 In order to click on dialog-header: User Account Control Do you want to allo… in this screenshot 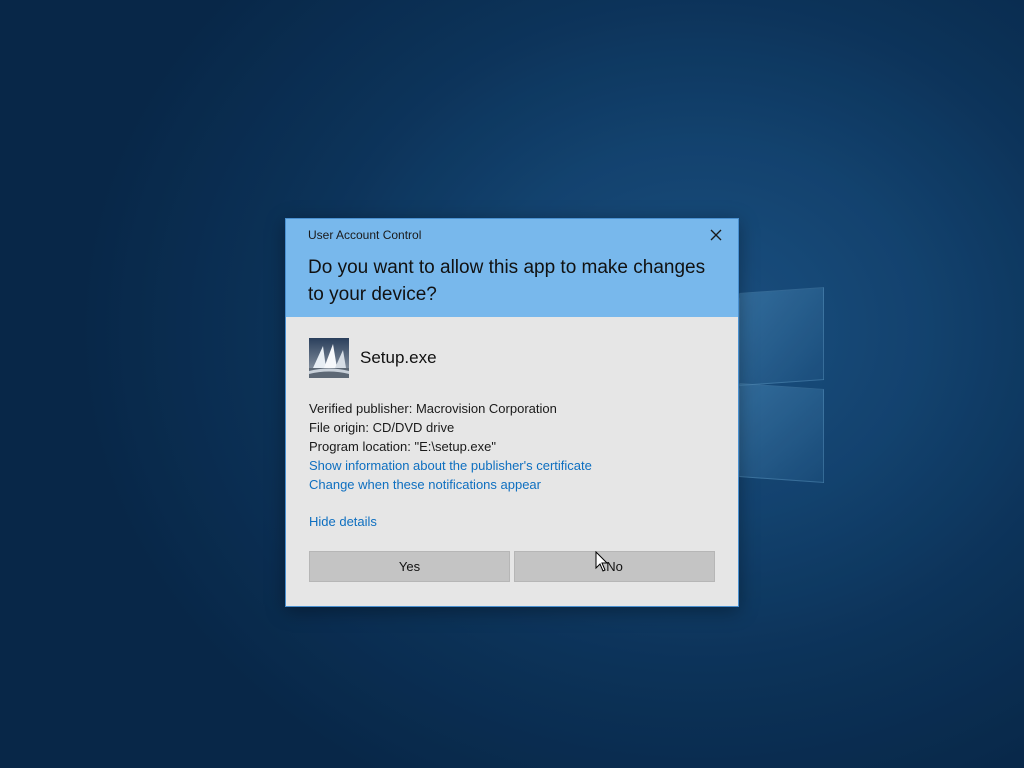, I will do `click(512, 268)`.